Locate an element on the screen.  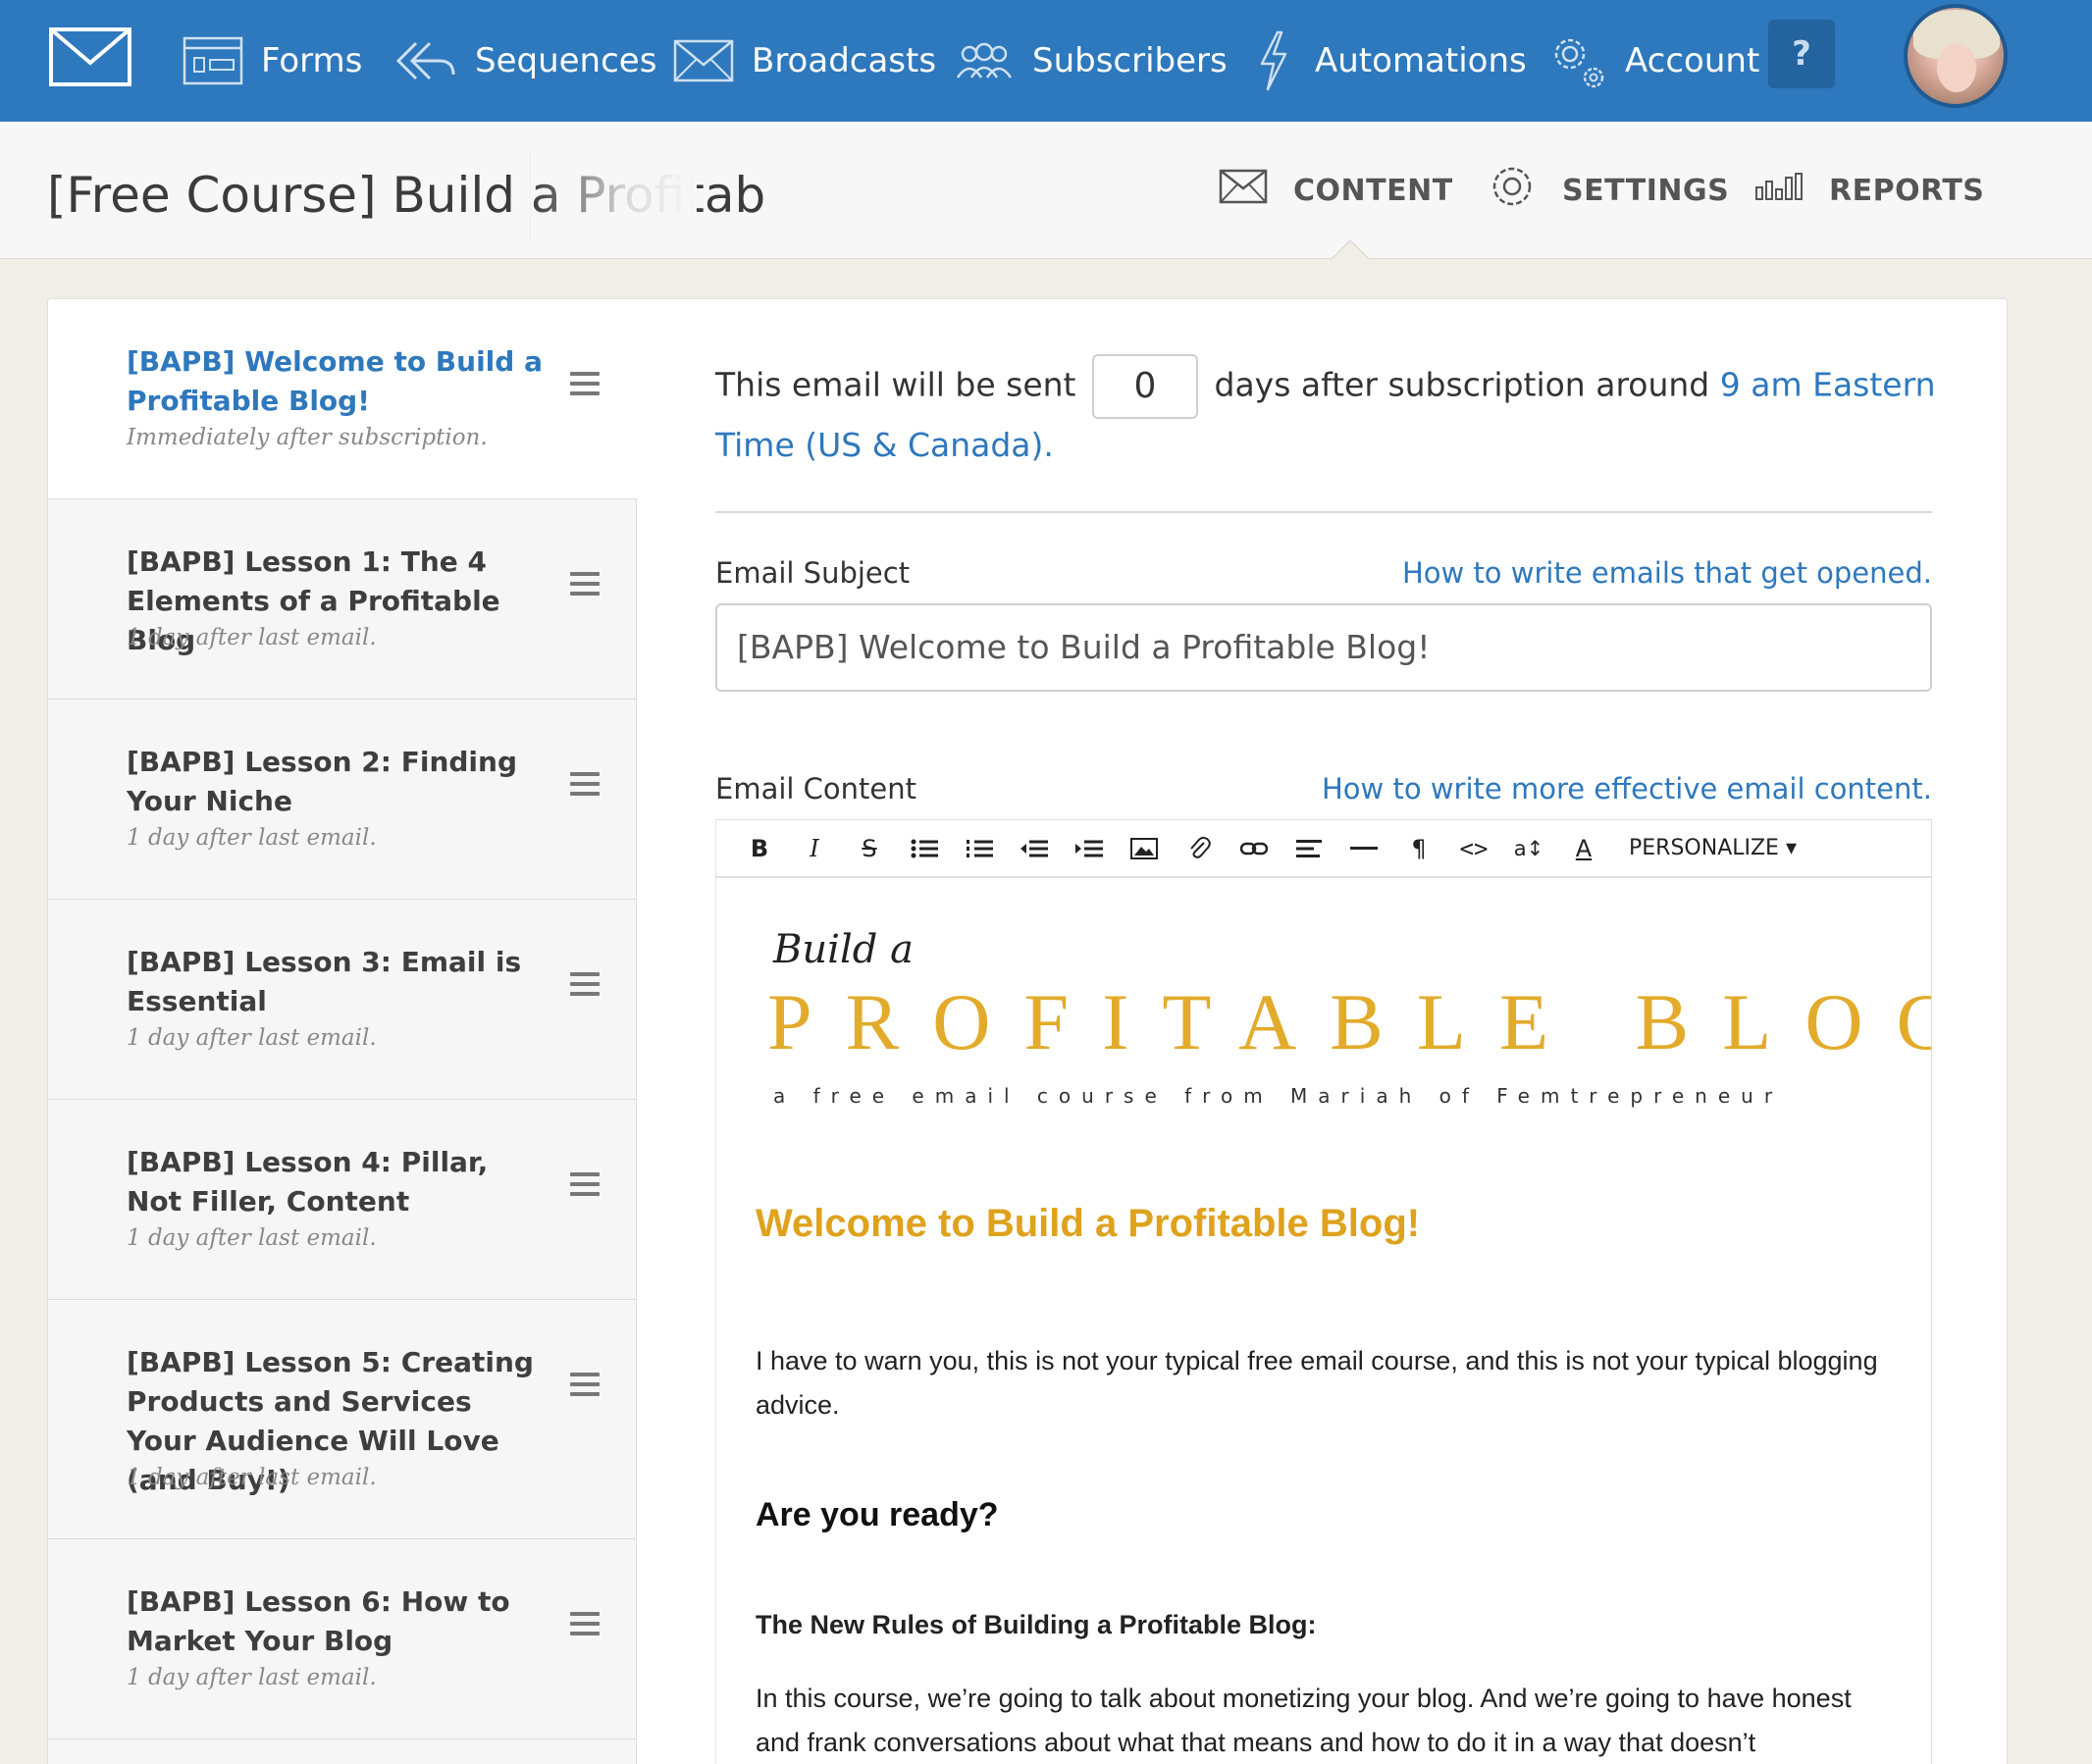
nav-label-automations: Automations is located at coordinates (1421, 60).